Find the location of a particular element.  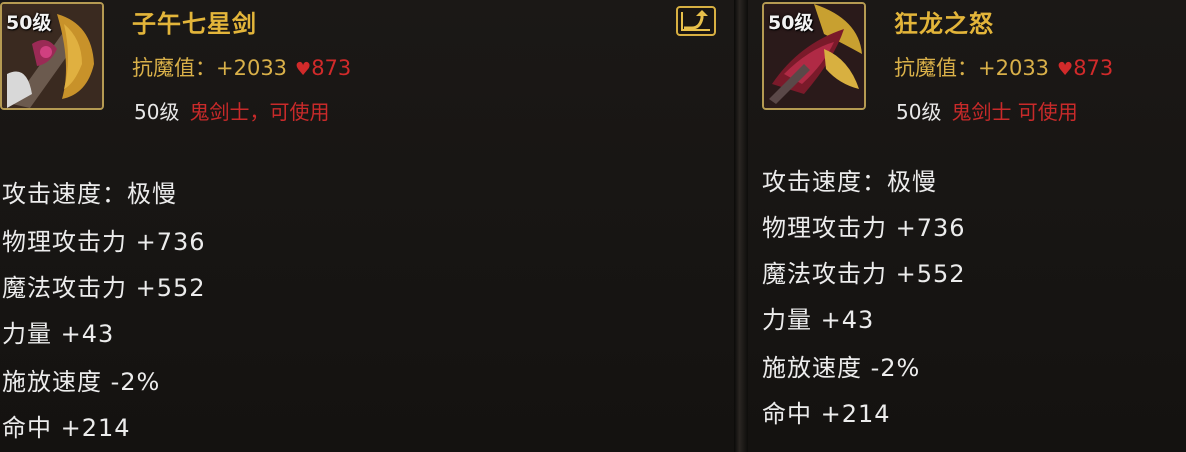

item-icon-right: 50级 is located at coordinates (814, 56).